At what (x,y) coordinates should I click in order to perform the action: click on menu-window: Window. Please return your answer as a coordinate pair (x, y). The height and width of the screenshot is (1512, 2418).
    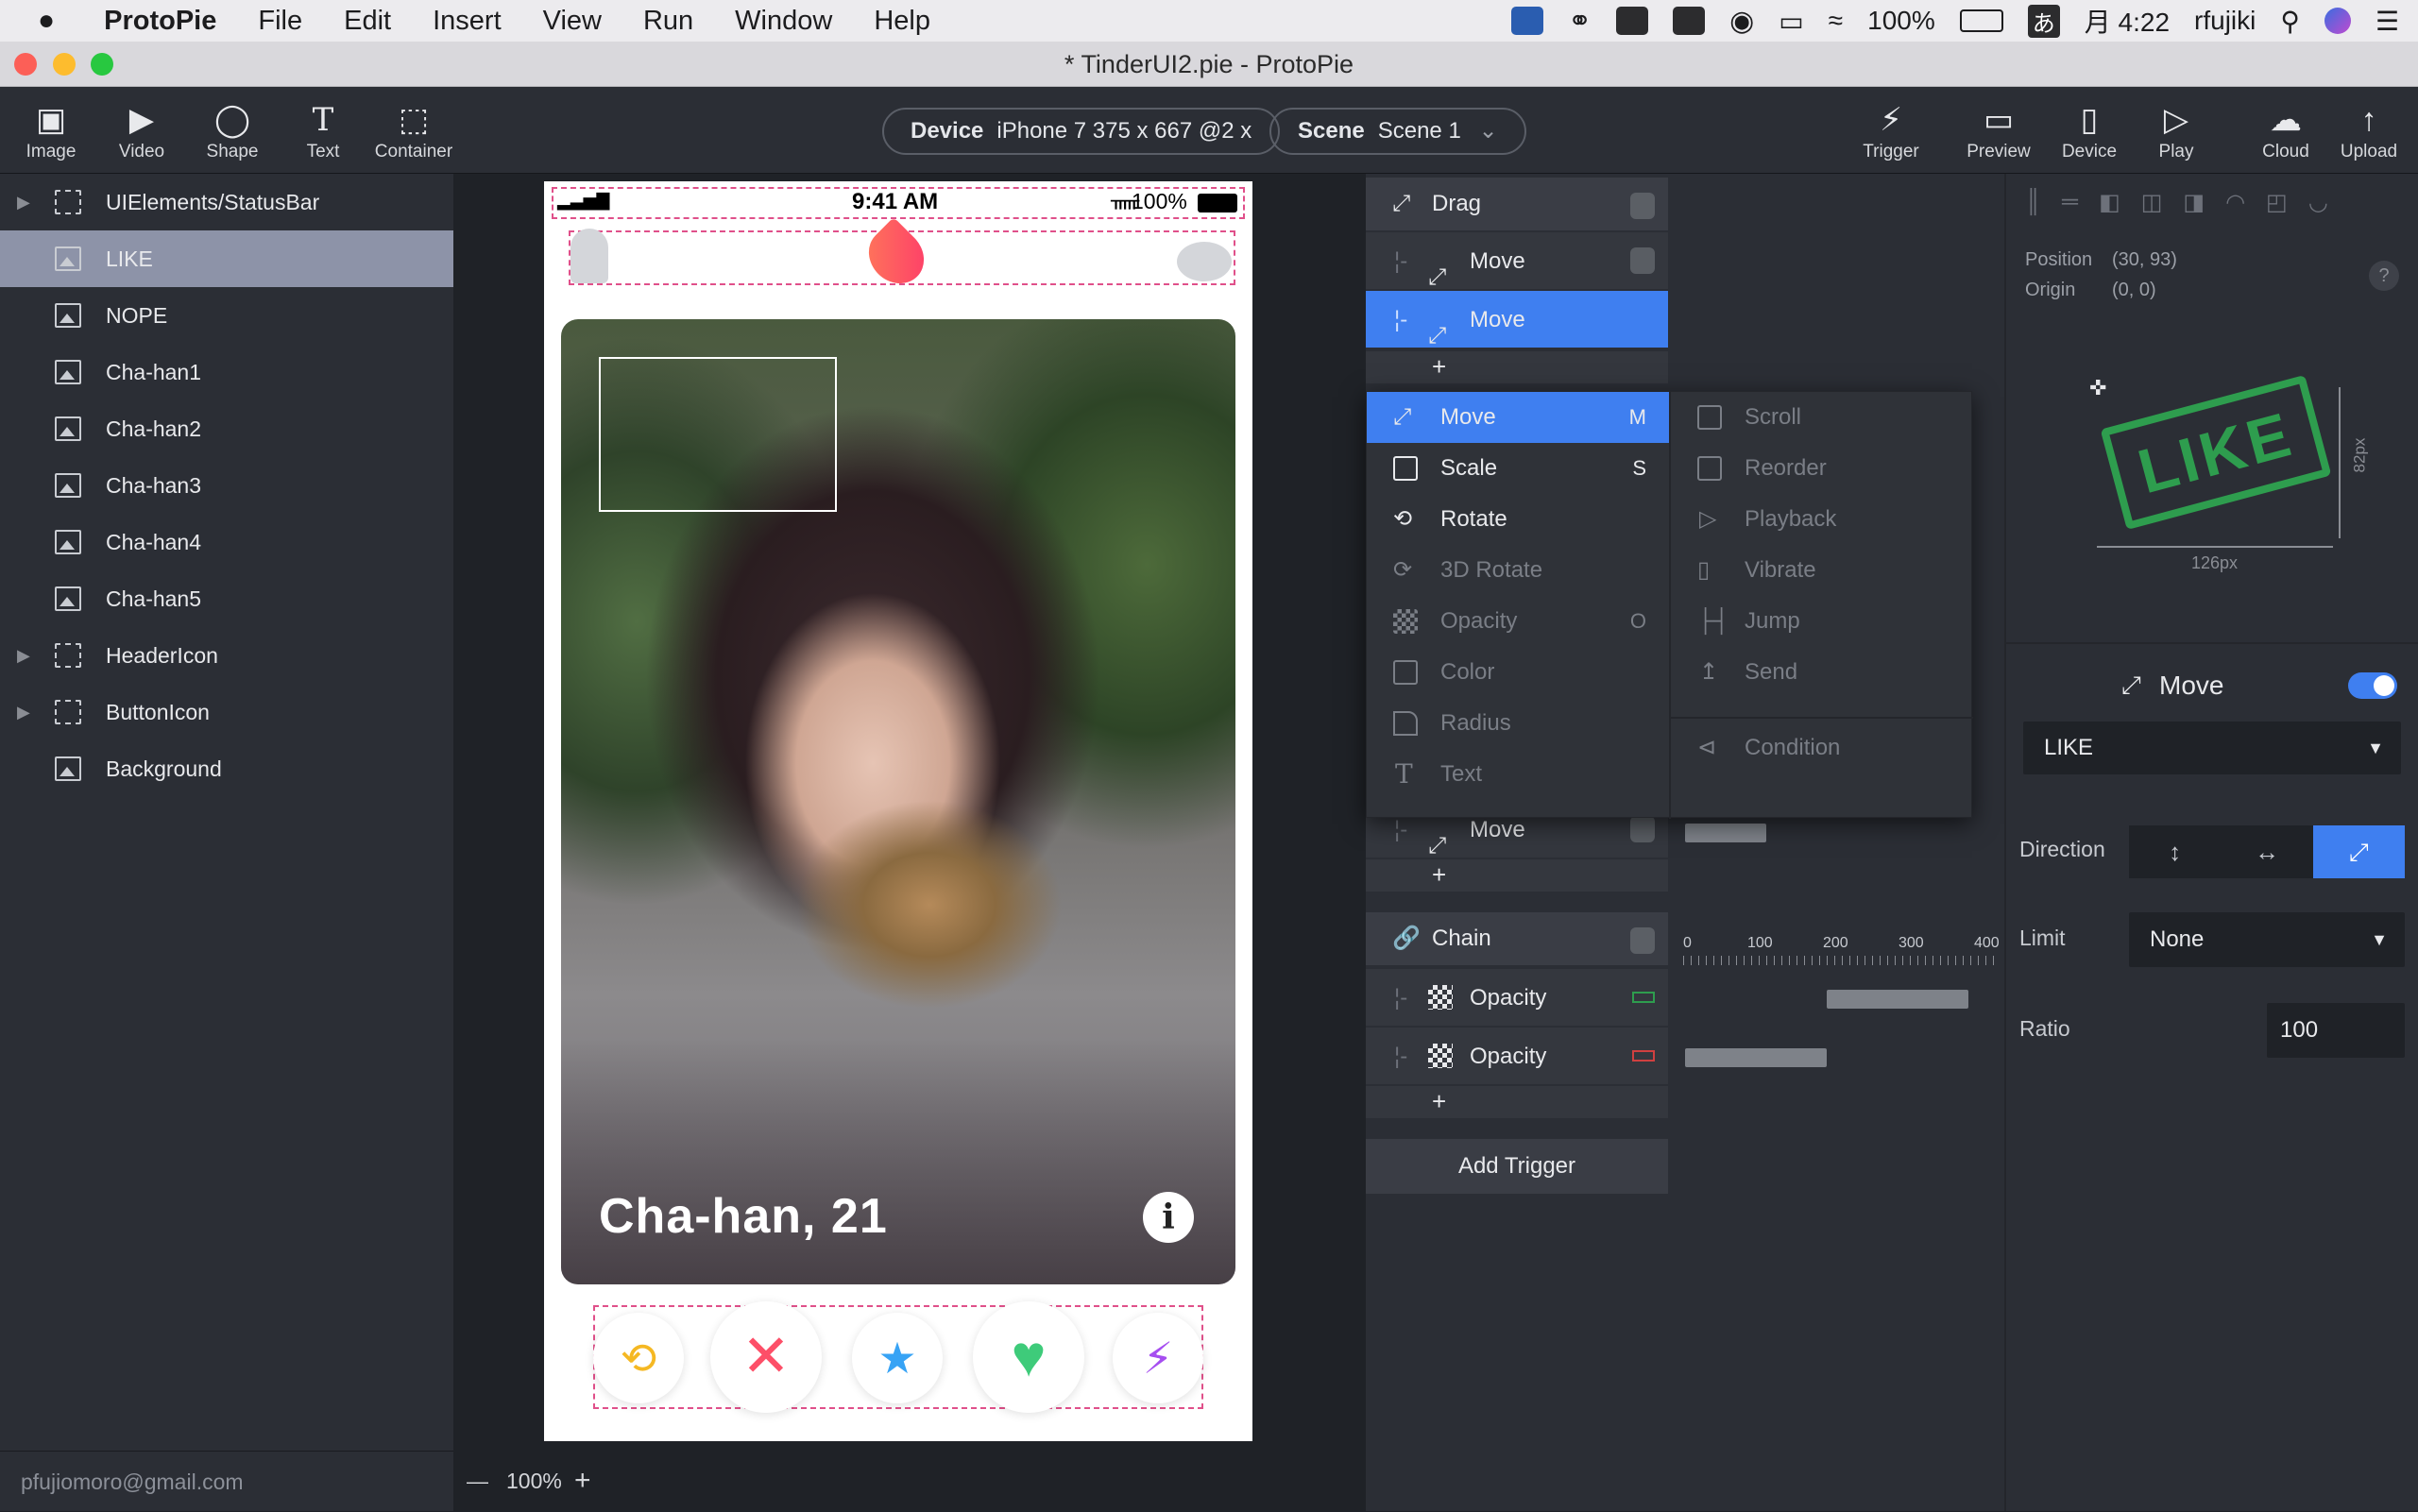
    Looking at the image, I should click on (783, 21).